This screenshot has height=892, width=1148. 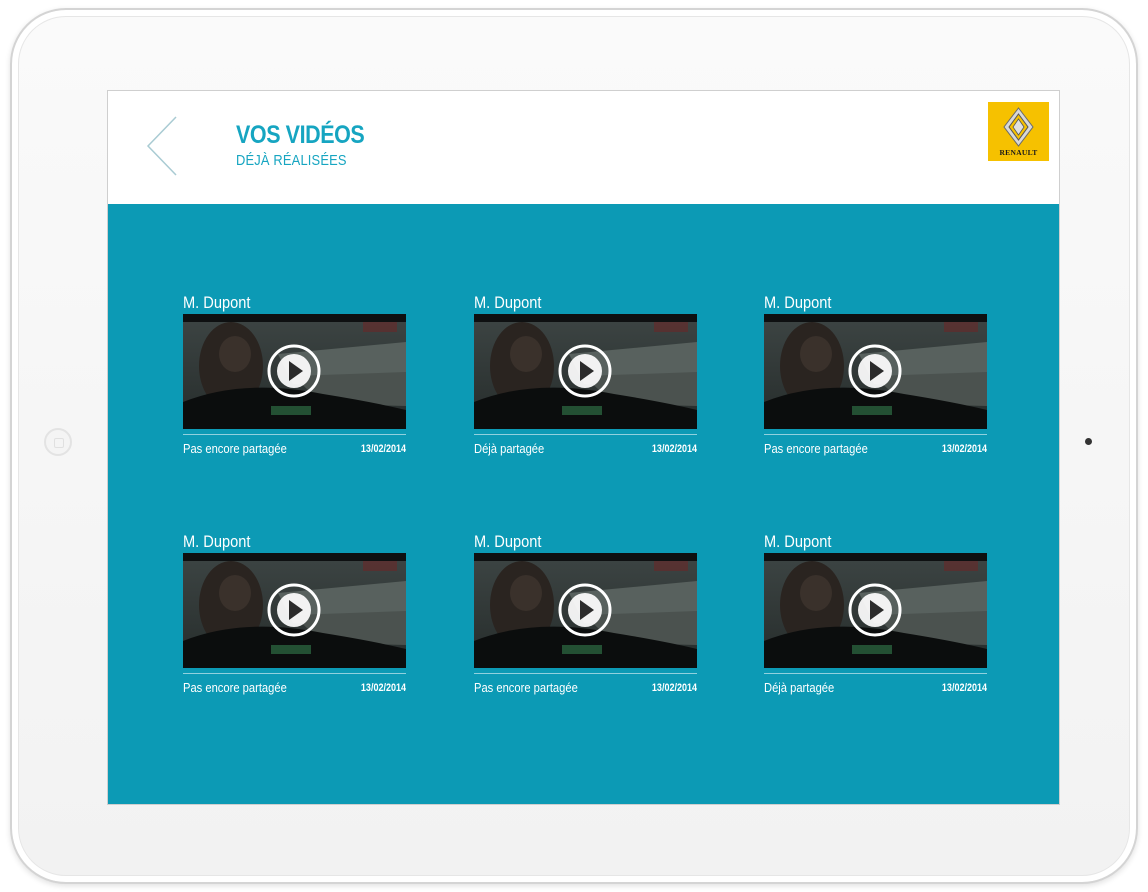 What do you see at coordinates (300, 135) in the screenshot?
I see `page-title: VOS VIDÉOS` at bounding box center [300, 135].